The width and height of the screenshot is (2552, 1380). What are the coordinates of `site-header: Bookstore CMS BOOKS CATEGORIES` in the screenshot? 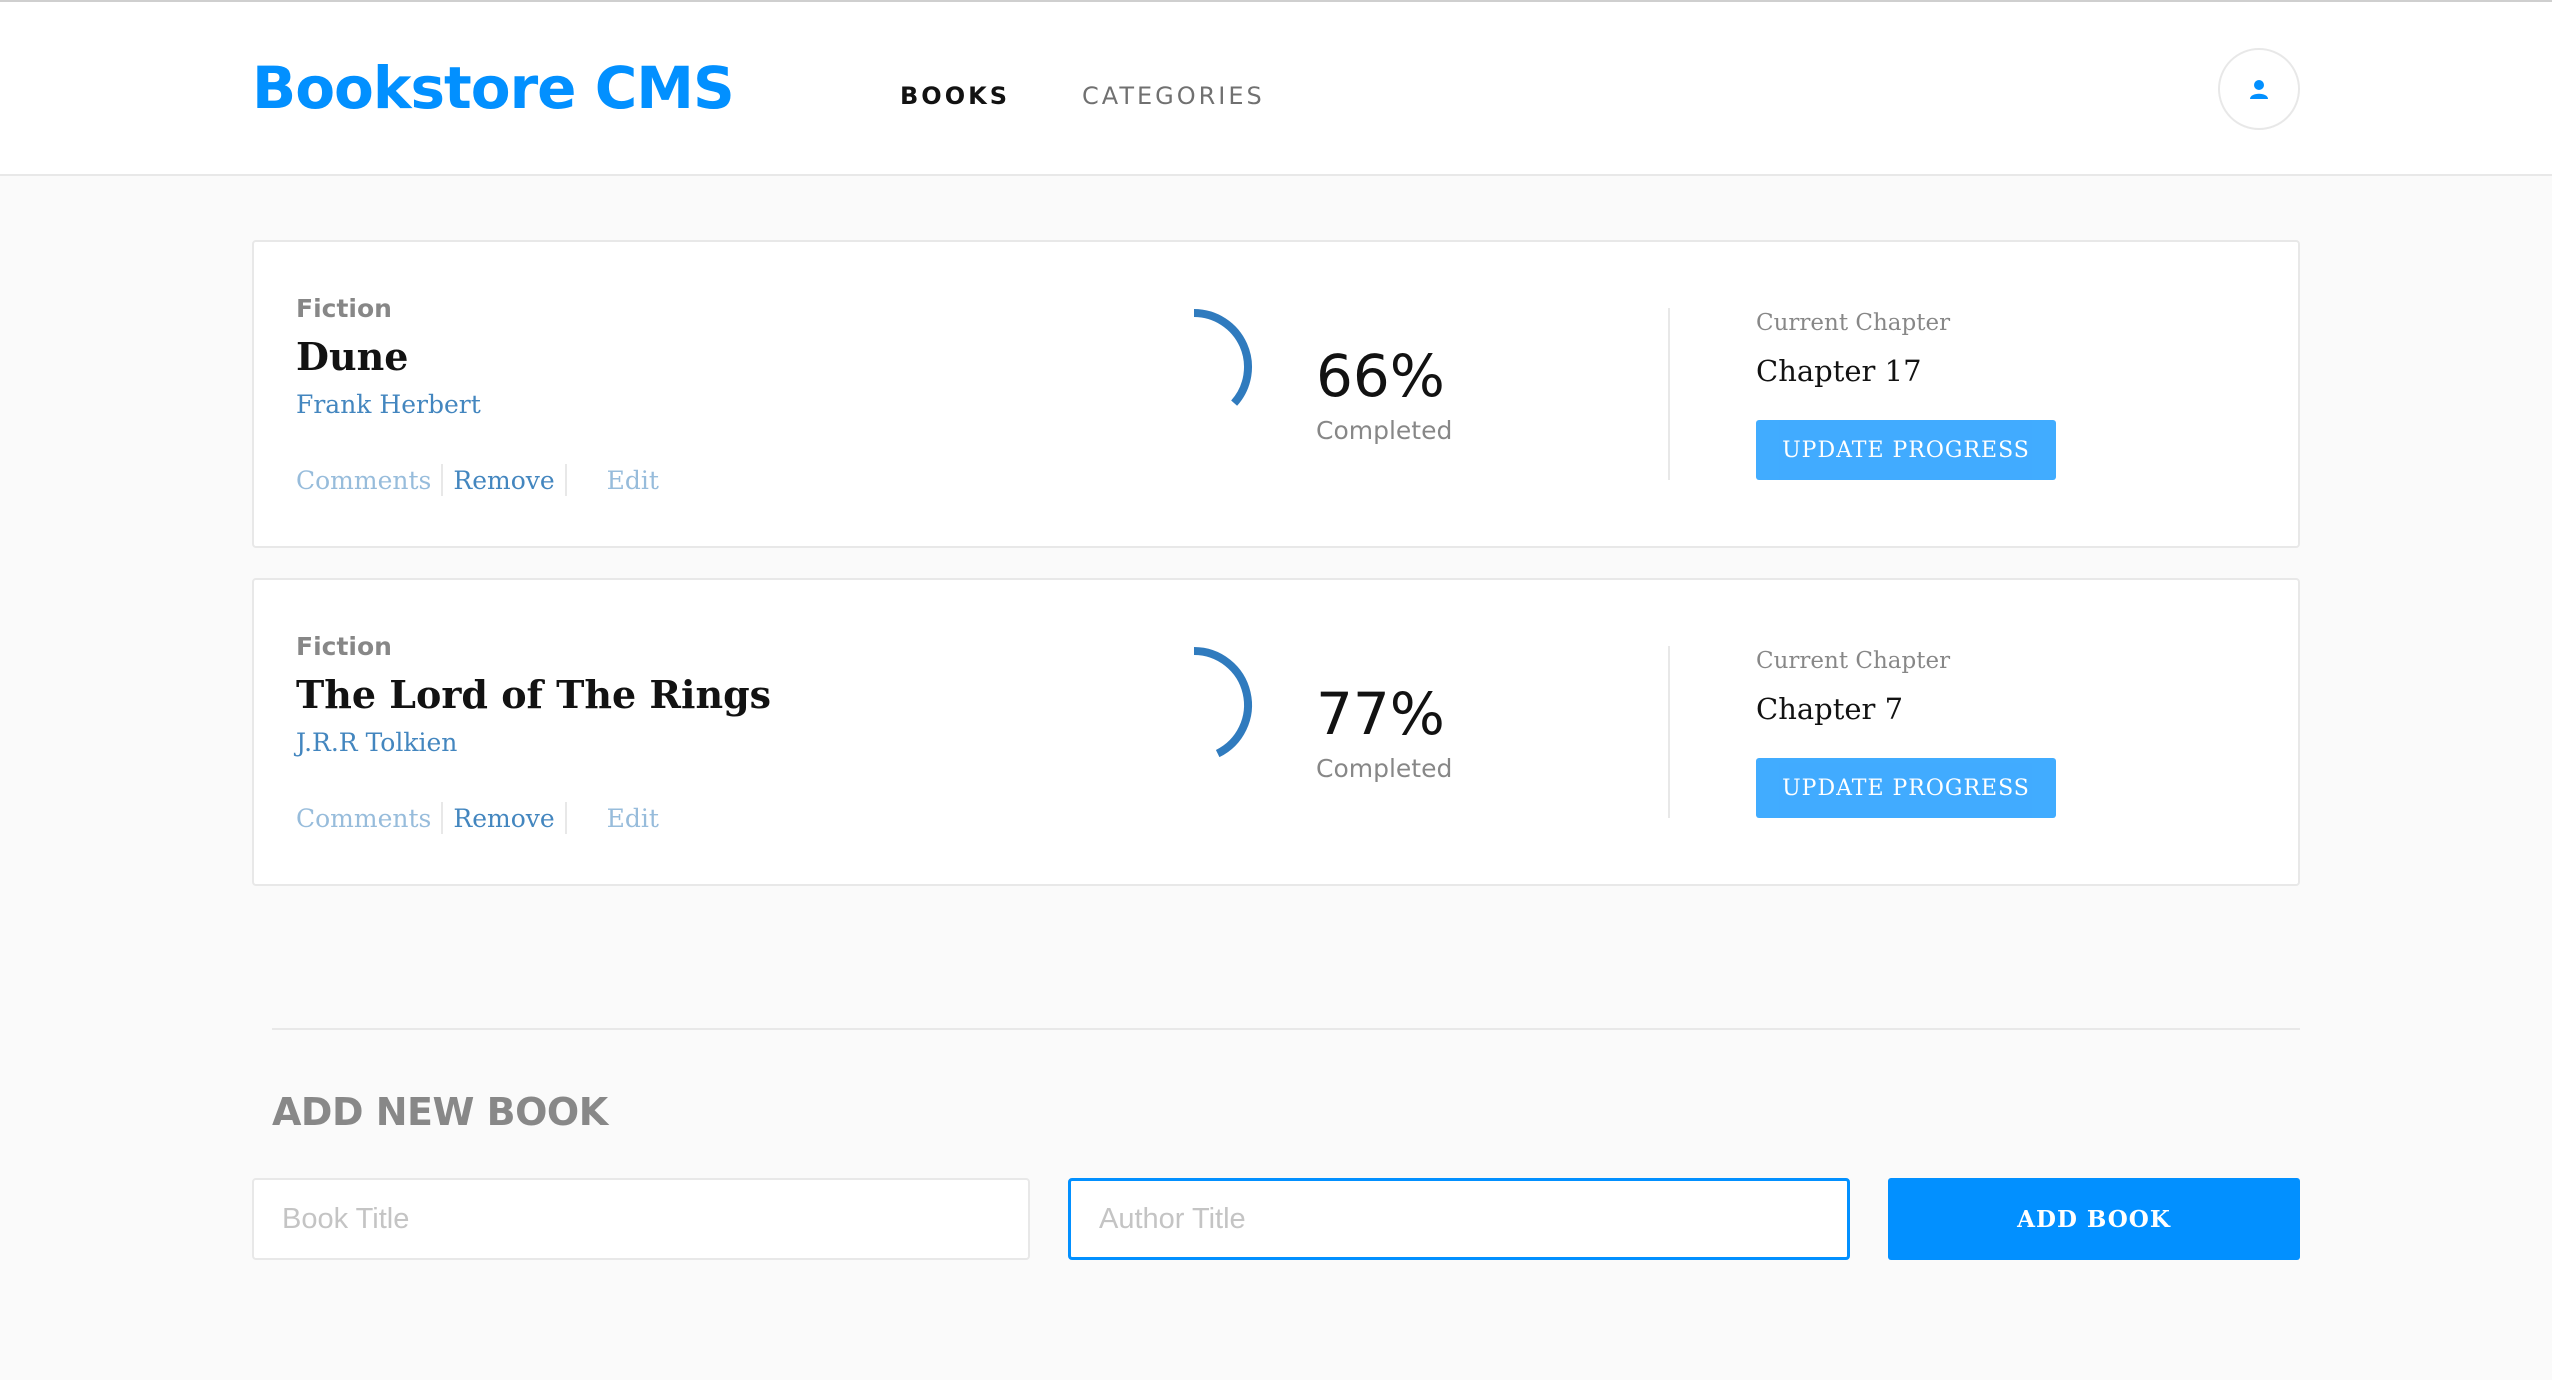 It's located at (1276, 89).